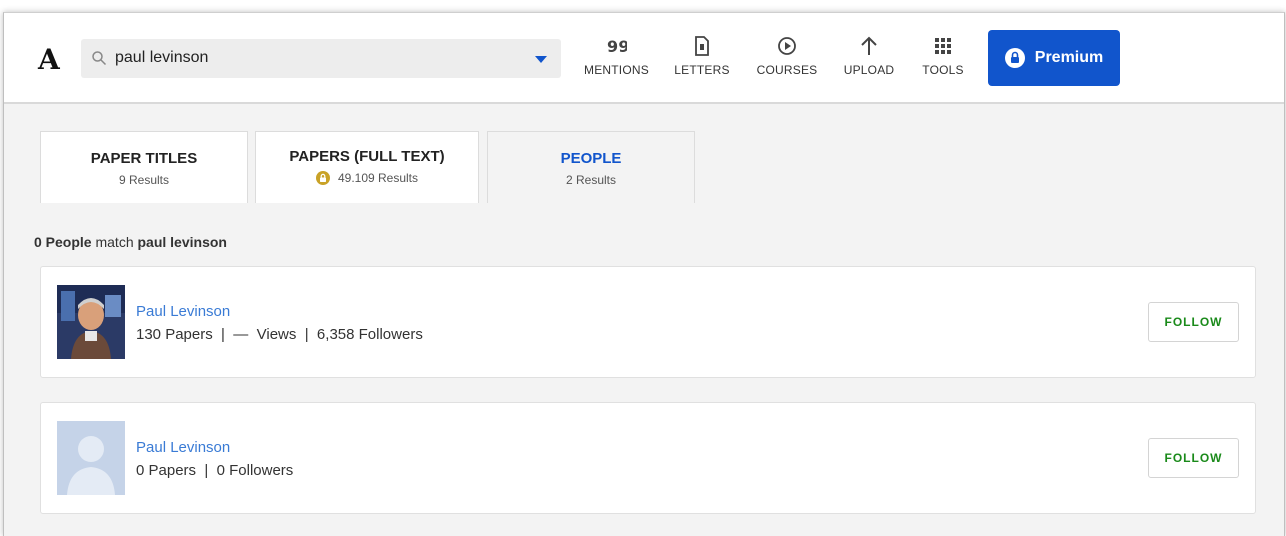 This screenshot has width=1286, height=536. What do you see at coordinates (63, 242) in the screenshot?
I see `results-count: 0 People` at bounding box center [63, 242].